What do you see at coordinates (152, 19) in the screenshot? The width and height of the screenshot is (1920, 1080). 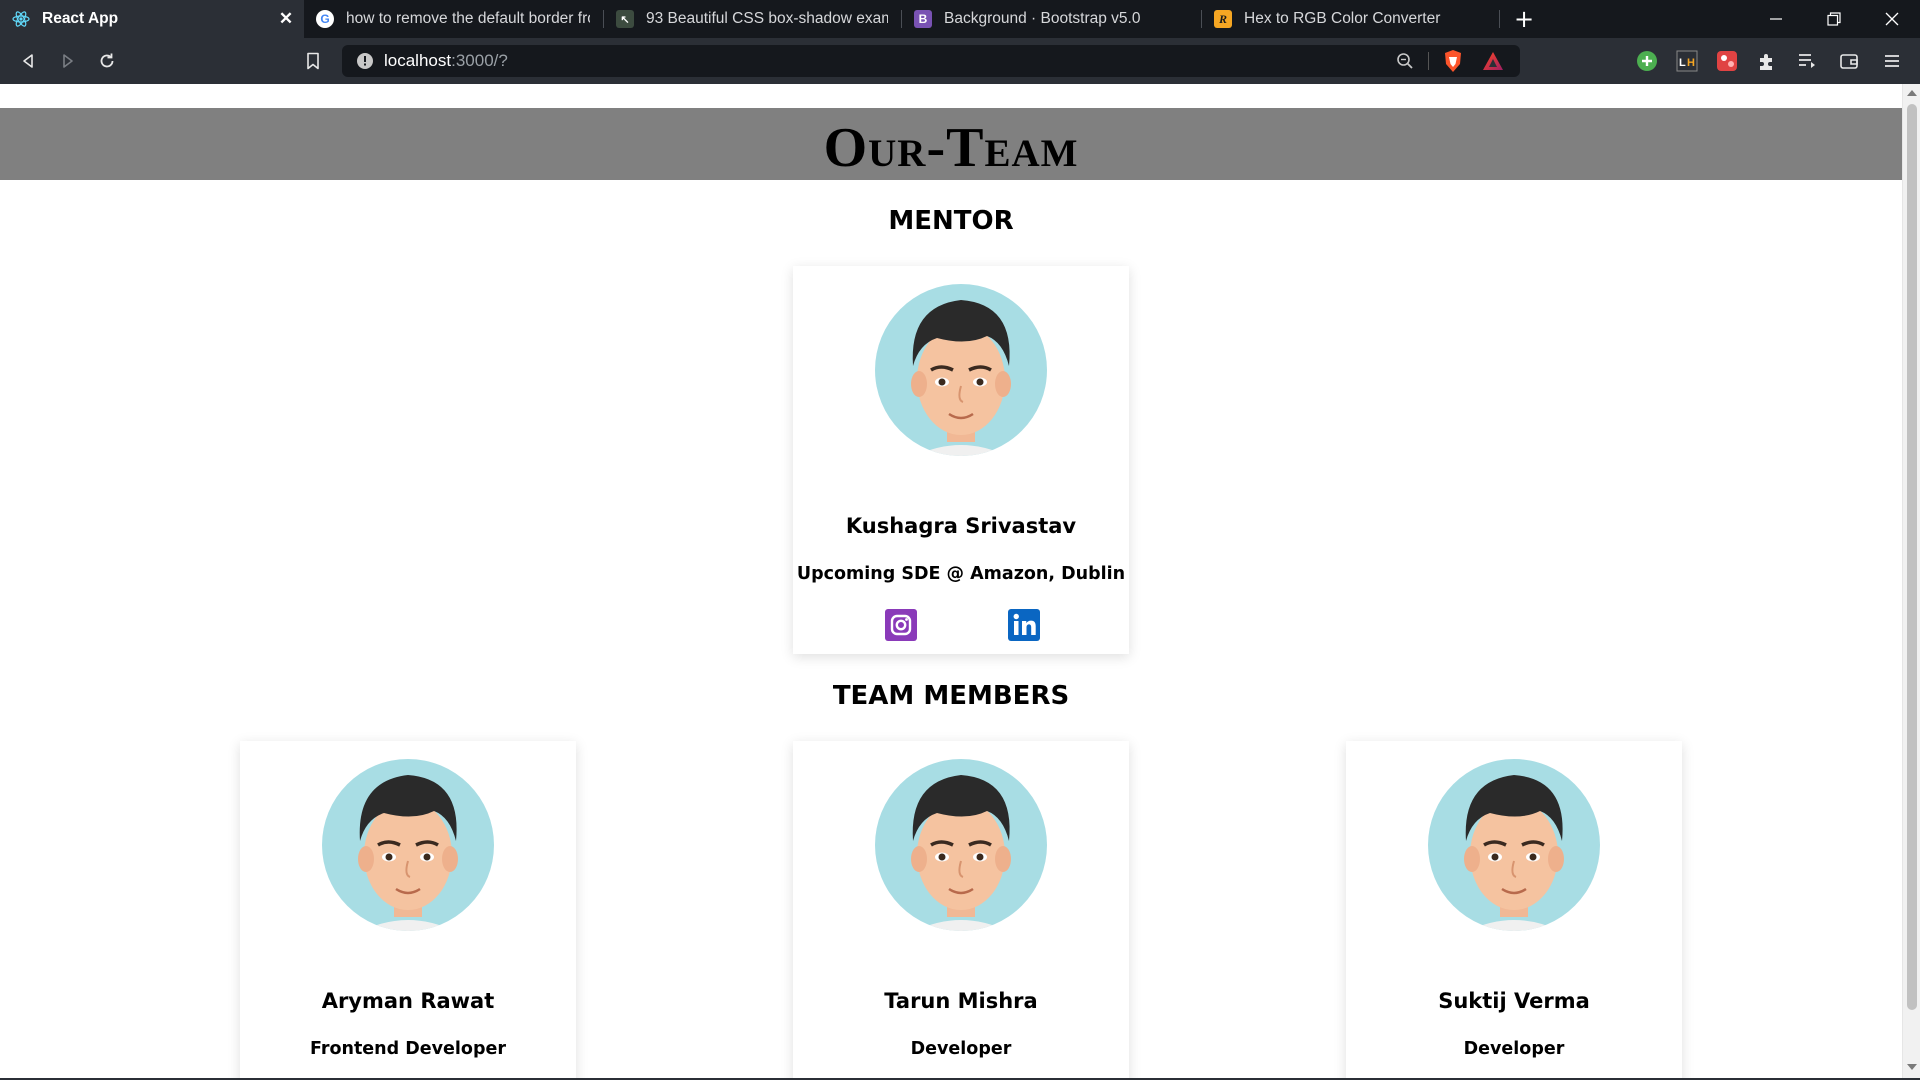 I see `tab-react-app: React App ✕` at bounding box center [152, 19].